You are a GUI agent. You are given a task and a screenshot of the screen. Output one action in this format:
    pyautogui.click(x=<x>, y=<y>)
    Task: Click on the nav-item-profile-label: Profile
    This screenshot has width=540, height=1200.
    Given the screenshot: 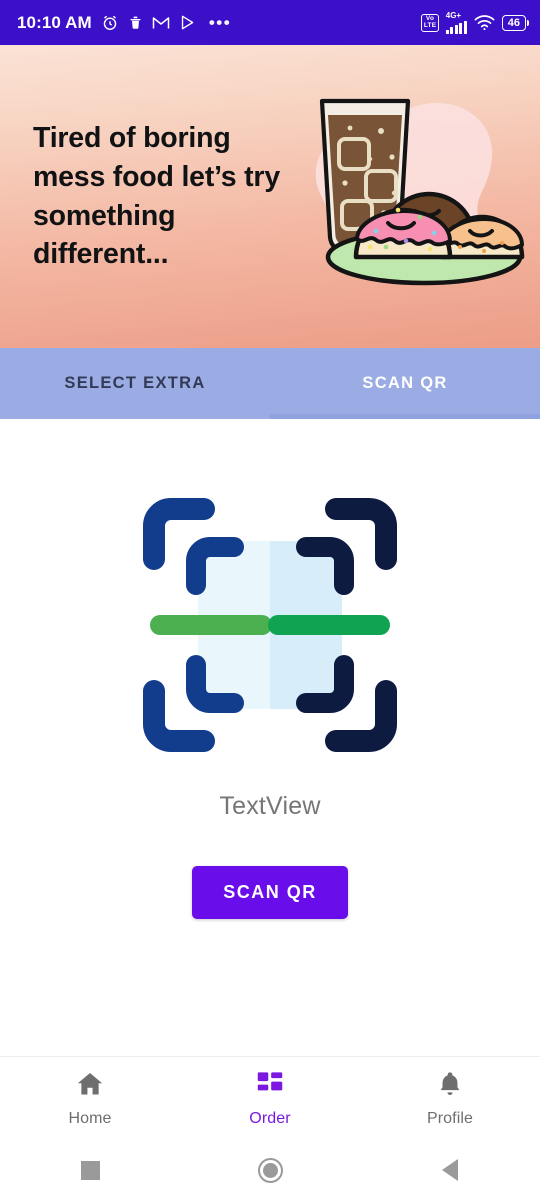 What is the action you would take?
    pyautogui.click(x=450, y=1118)
    